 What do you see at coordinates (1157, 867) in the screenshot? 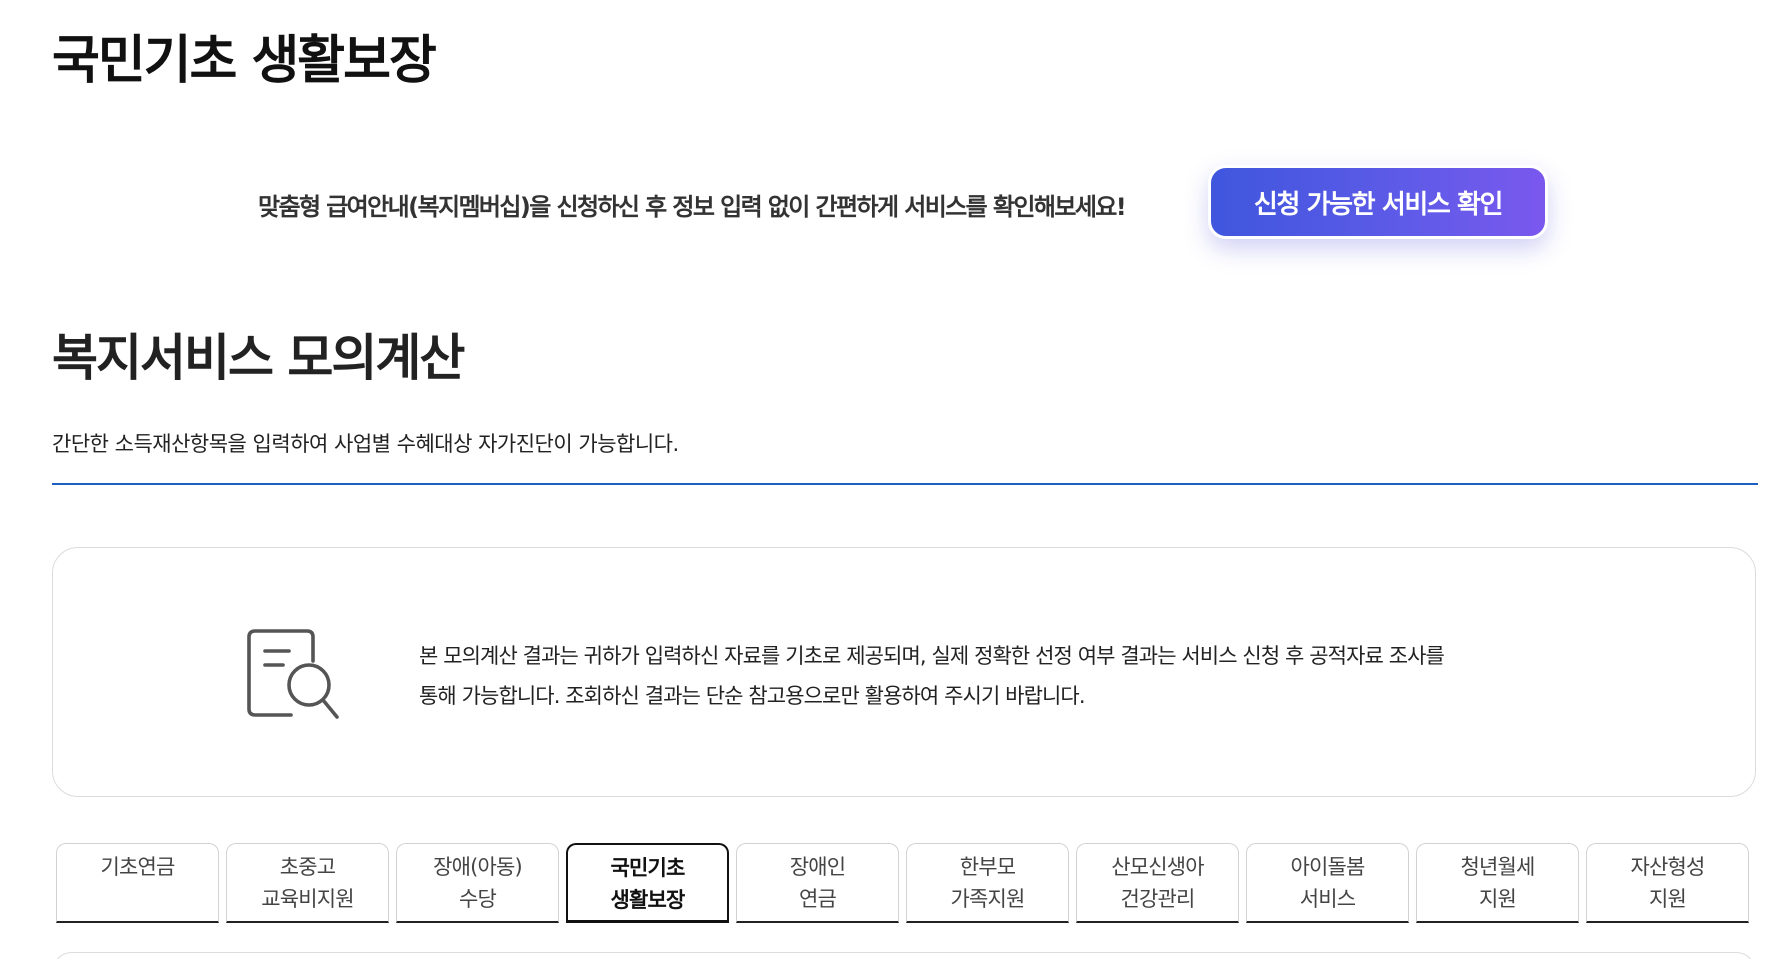
I see `tab-label: 산모신생아` at bounding box center [1157, 867].